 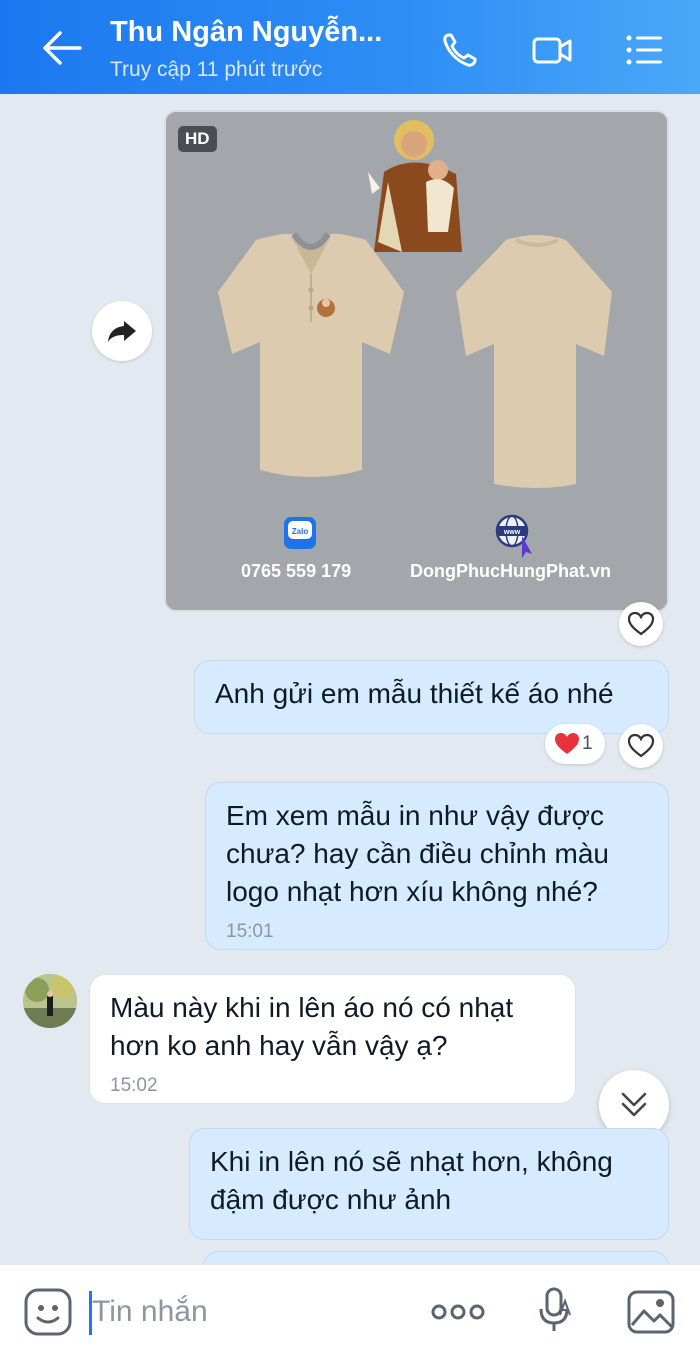 What do you see at coordinates (250, 931) in the screenshot?
I see `message-time: 15:01` at bounding box center [250, 931].